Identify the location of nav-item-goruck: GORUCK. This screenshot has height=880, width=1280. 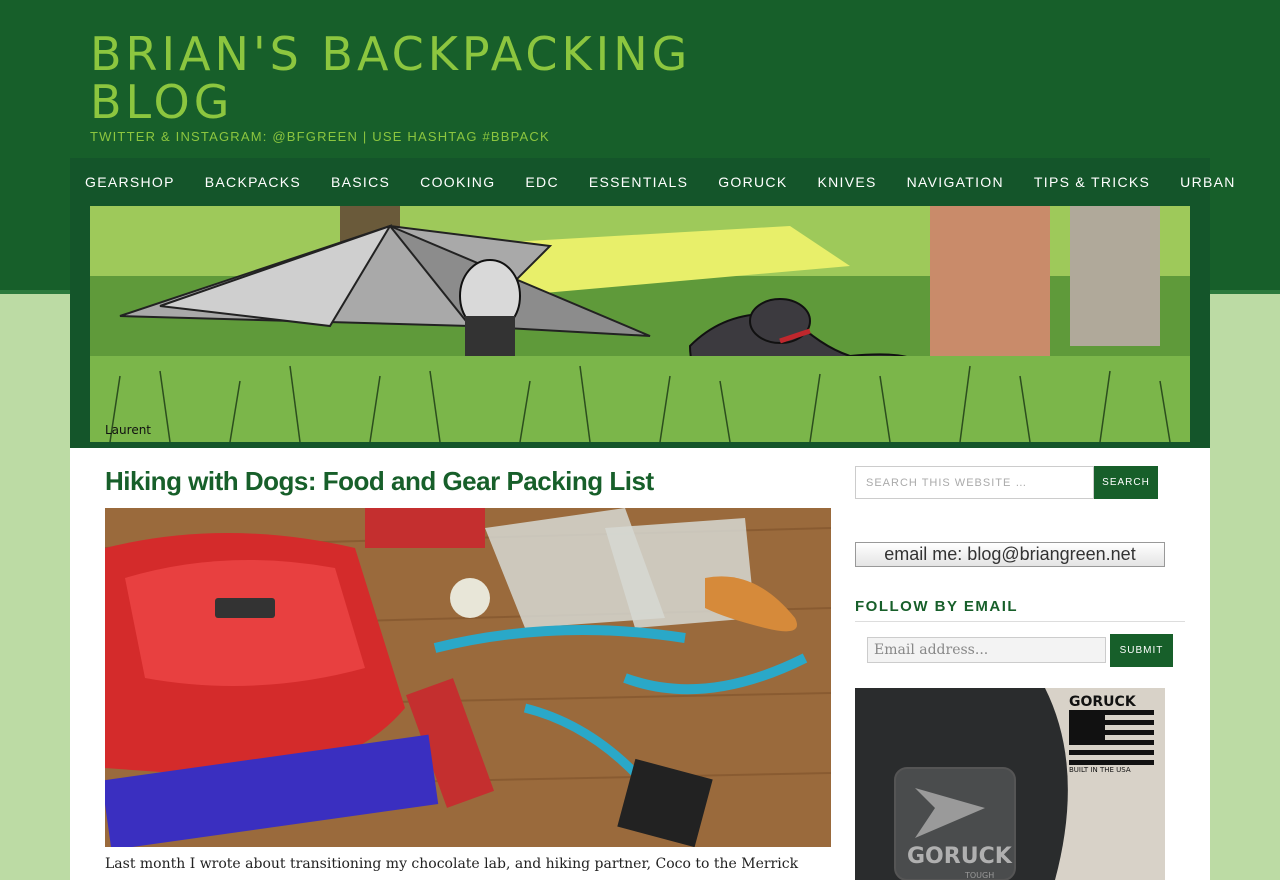
(752, 182).